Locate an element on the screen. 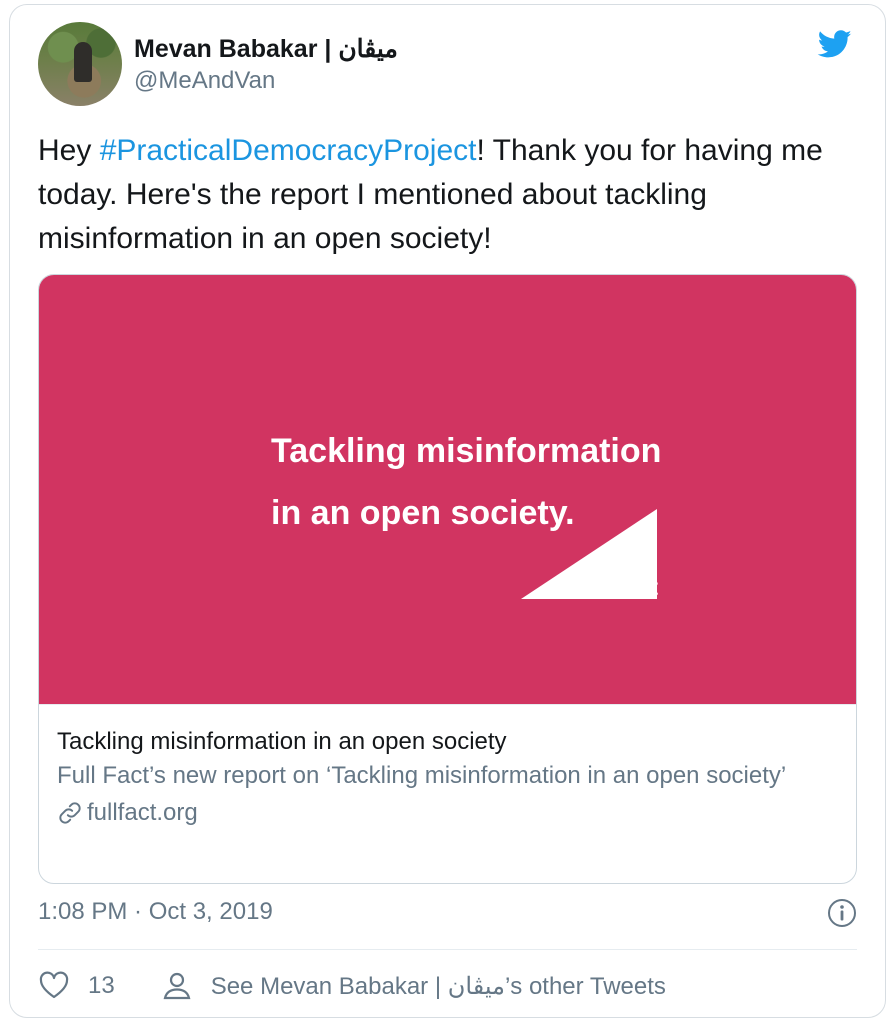  card-domain-text: fullfact.org is located at coordinates (142, 812).